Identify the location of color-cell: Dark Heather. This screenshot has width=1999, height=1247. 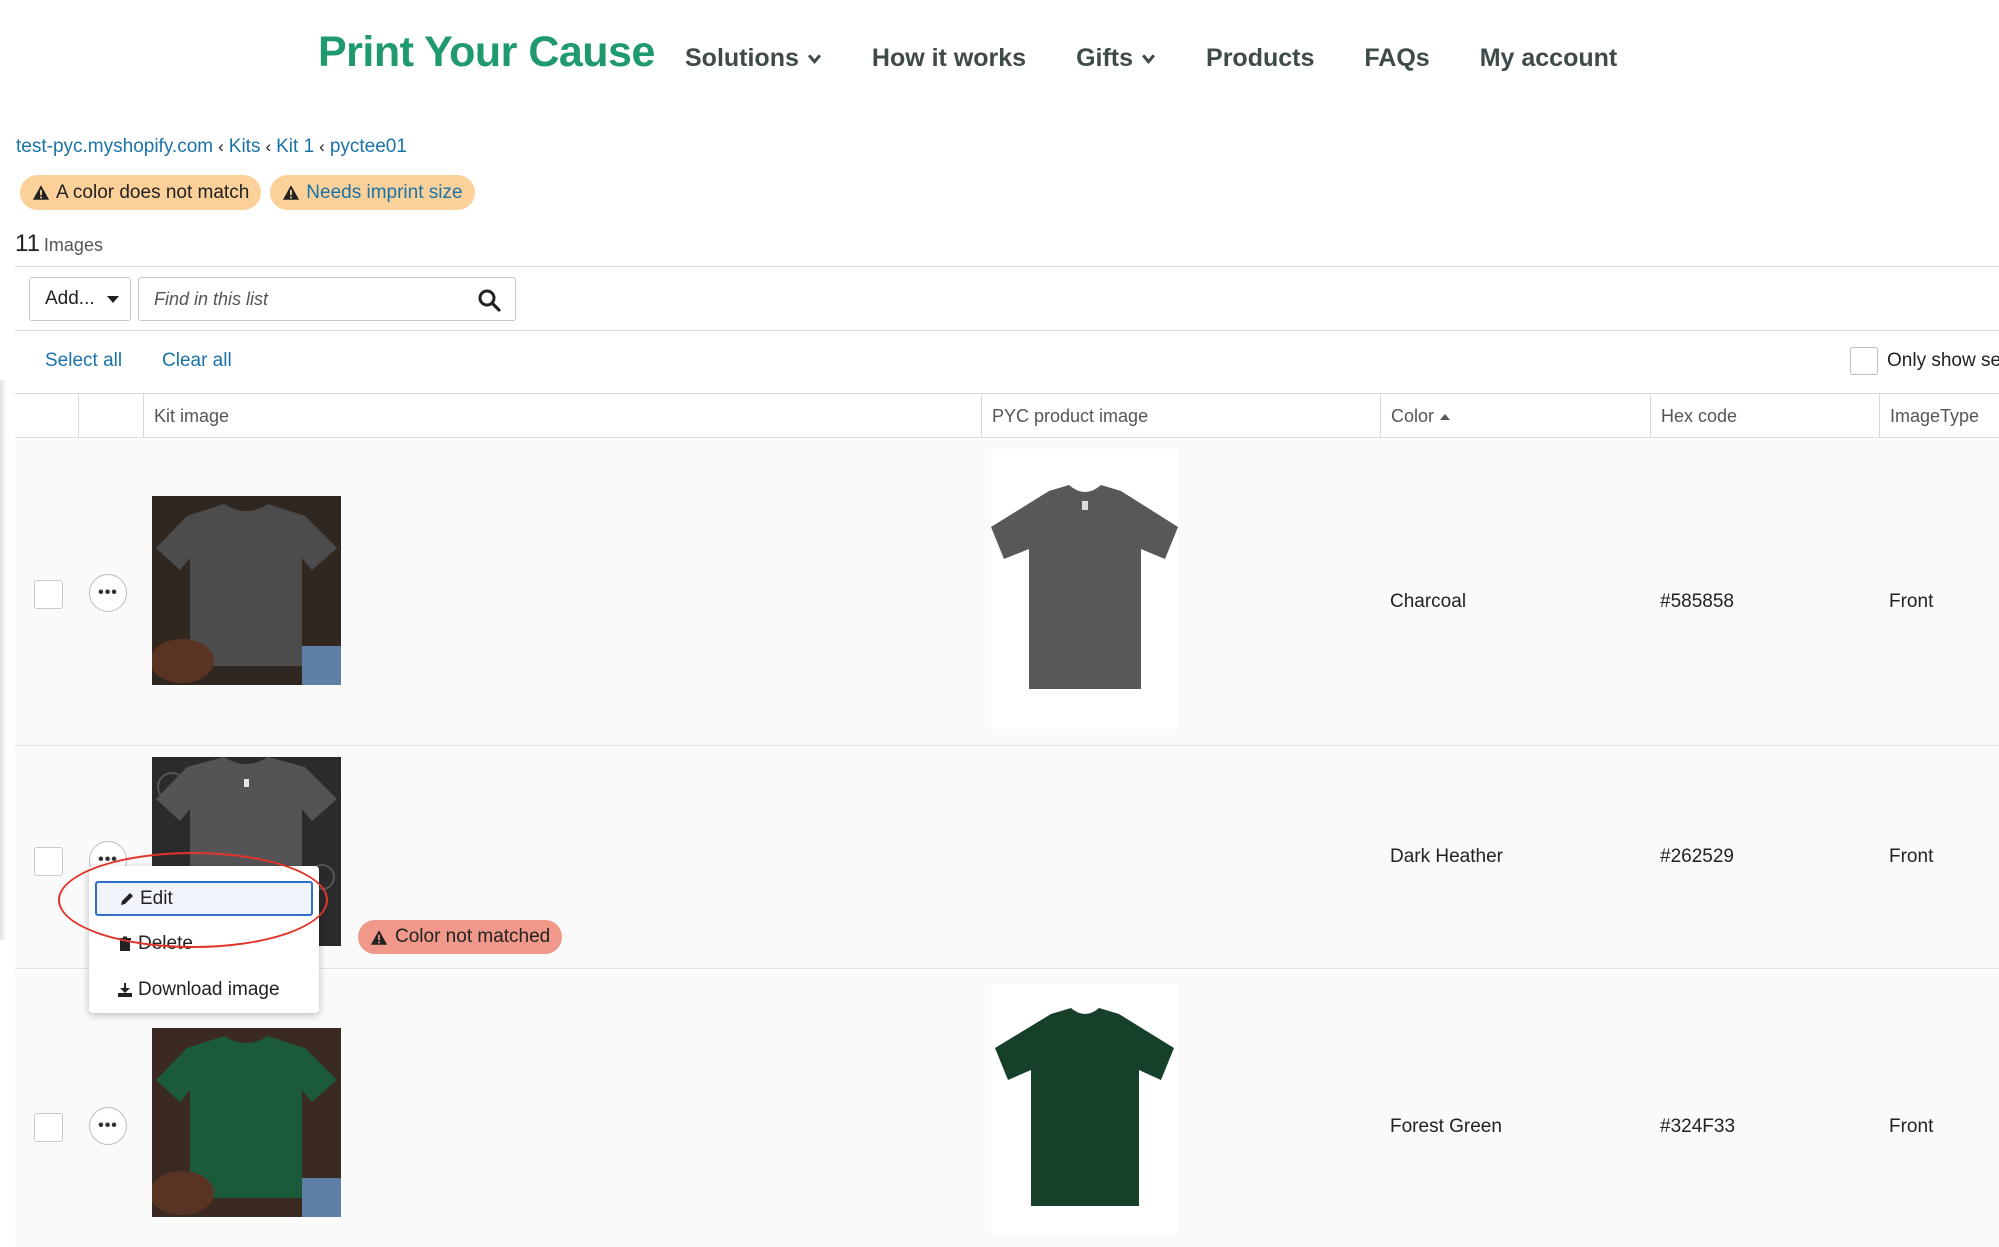
(1446, 856).